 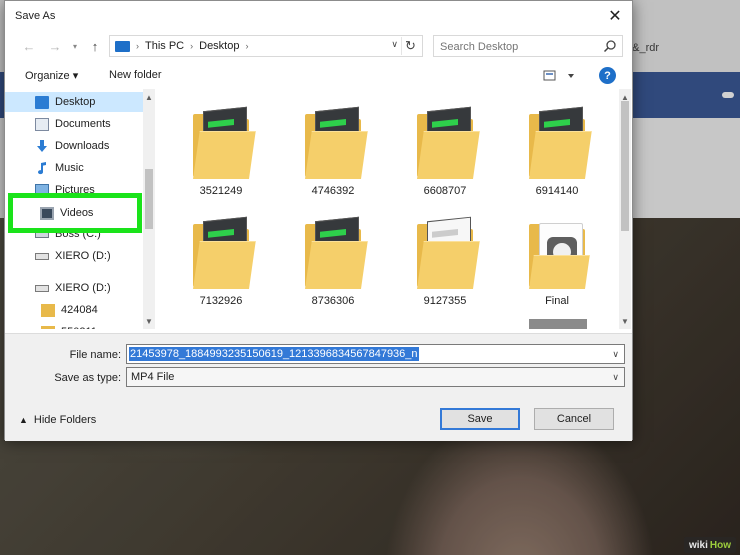 I want to click on breadcrumb-this-pc: This PC, so click(x=164, y=46).